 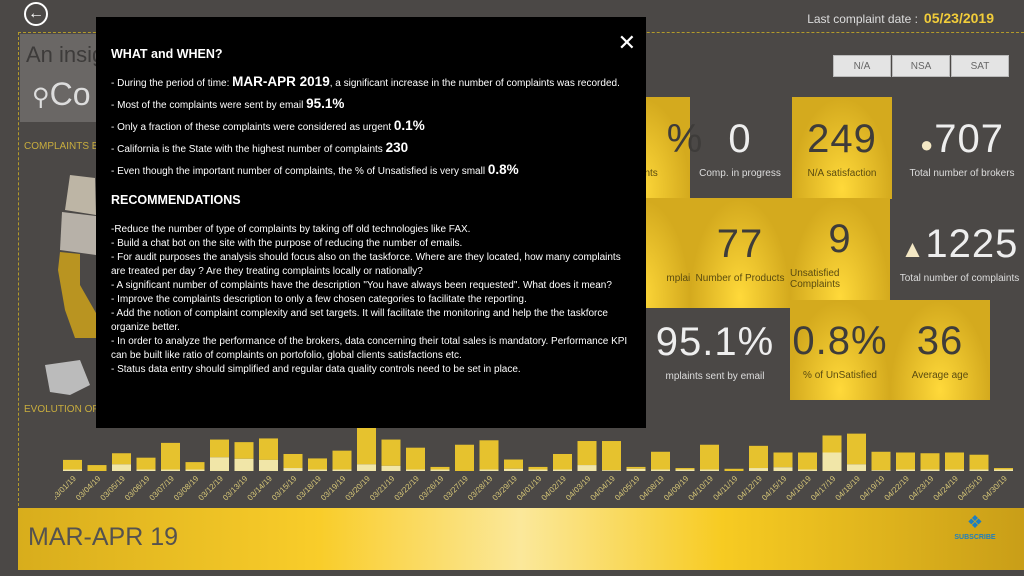 I want to click on x-tick-label: 04/19/19, so click(x=872, y=488).